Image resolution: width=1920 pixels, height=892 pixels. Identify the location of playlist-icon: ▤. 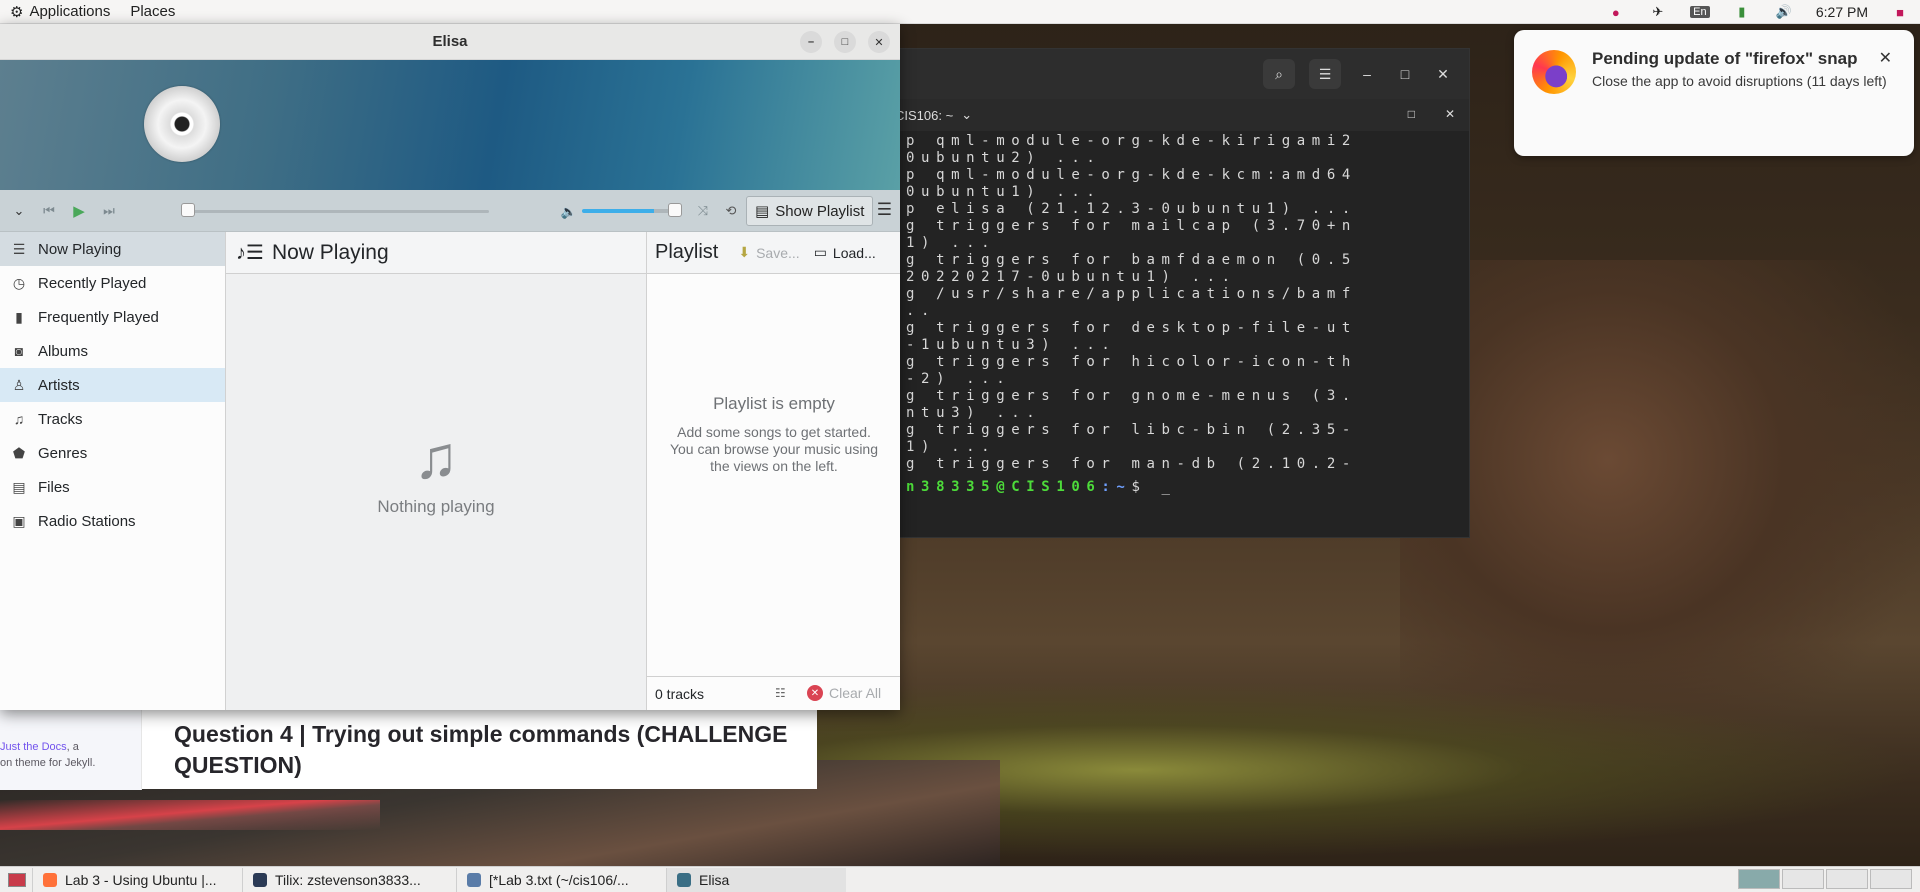
(762, 211).